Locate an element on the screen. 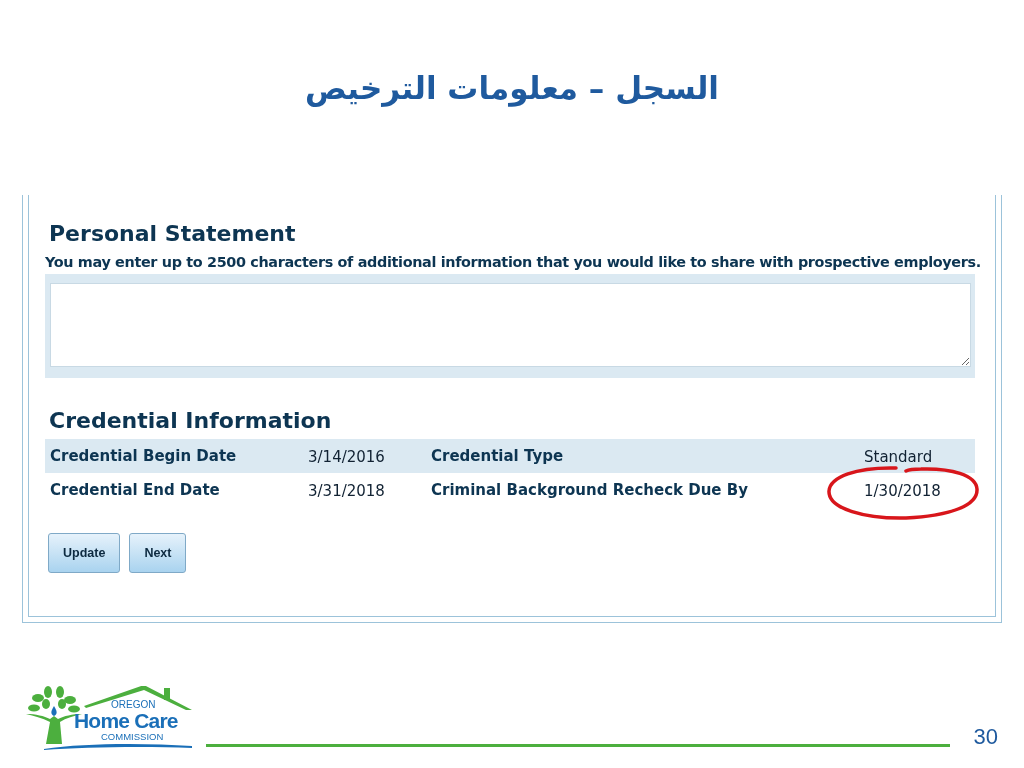  field-label: Credential Begin Date is located at coordinates (144, 456).